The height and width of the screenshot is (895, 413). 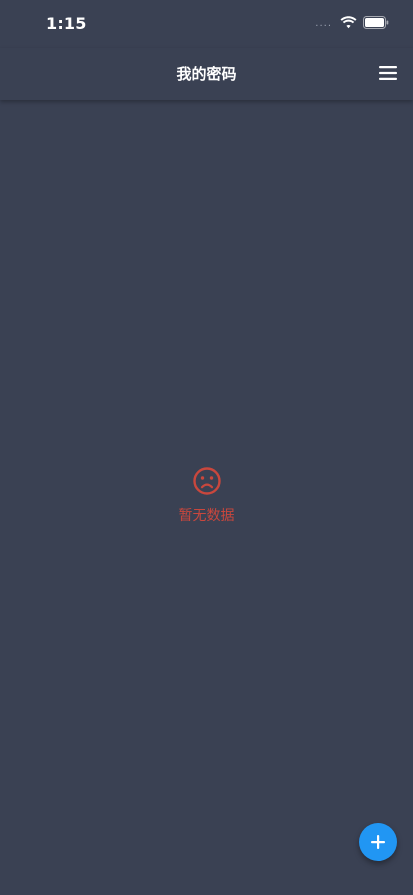 What do you see at coordinates (348, 23) in the screenshot?
I see `wifi-icon` at bounding box center [348, 23].